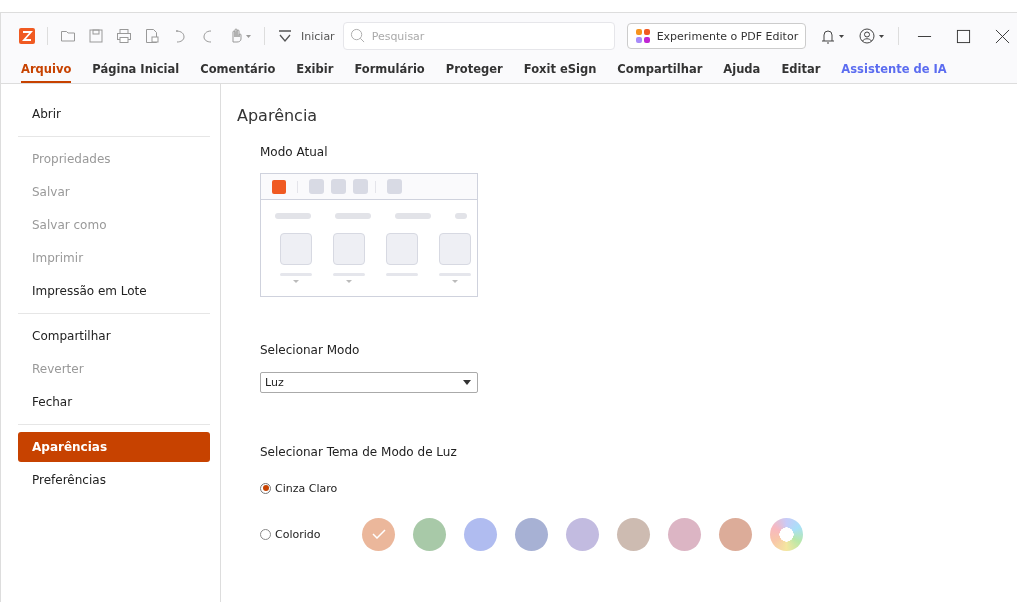  I want to click on folder-icon, so click(68, 36).